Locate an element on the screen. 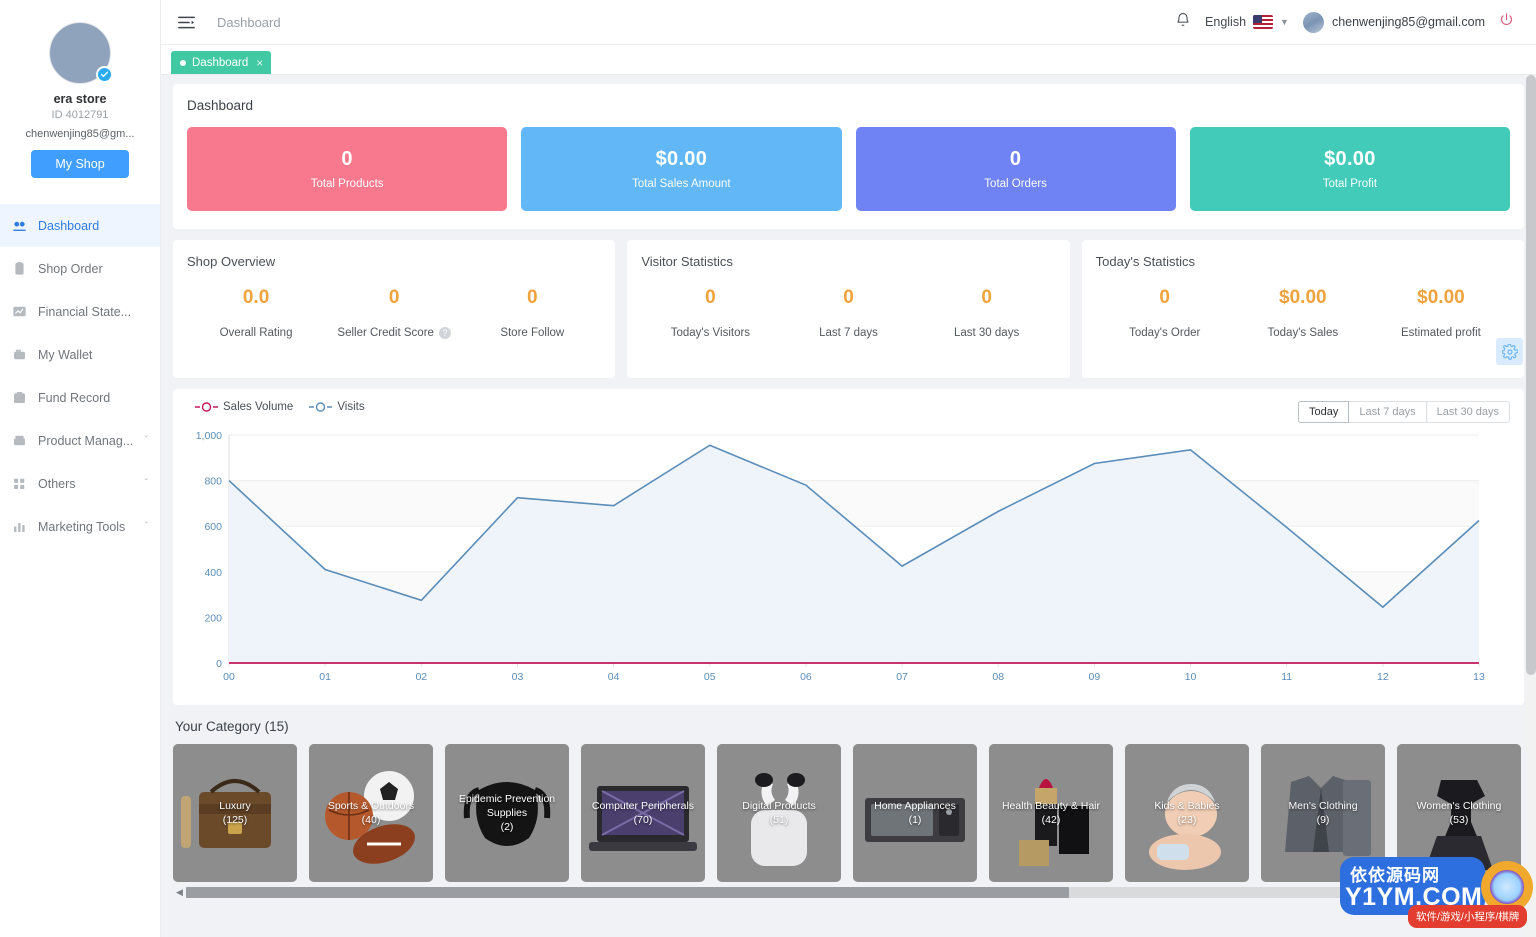 This screenshot has width=1536, height=937. category-tile: Home Appliances (1) is located at coordinates (915, 813).